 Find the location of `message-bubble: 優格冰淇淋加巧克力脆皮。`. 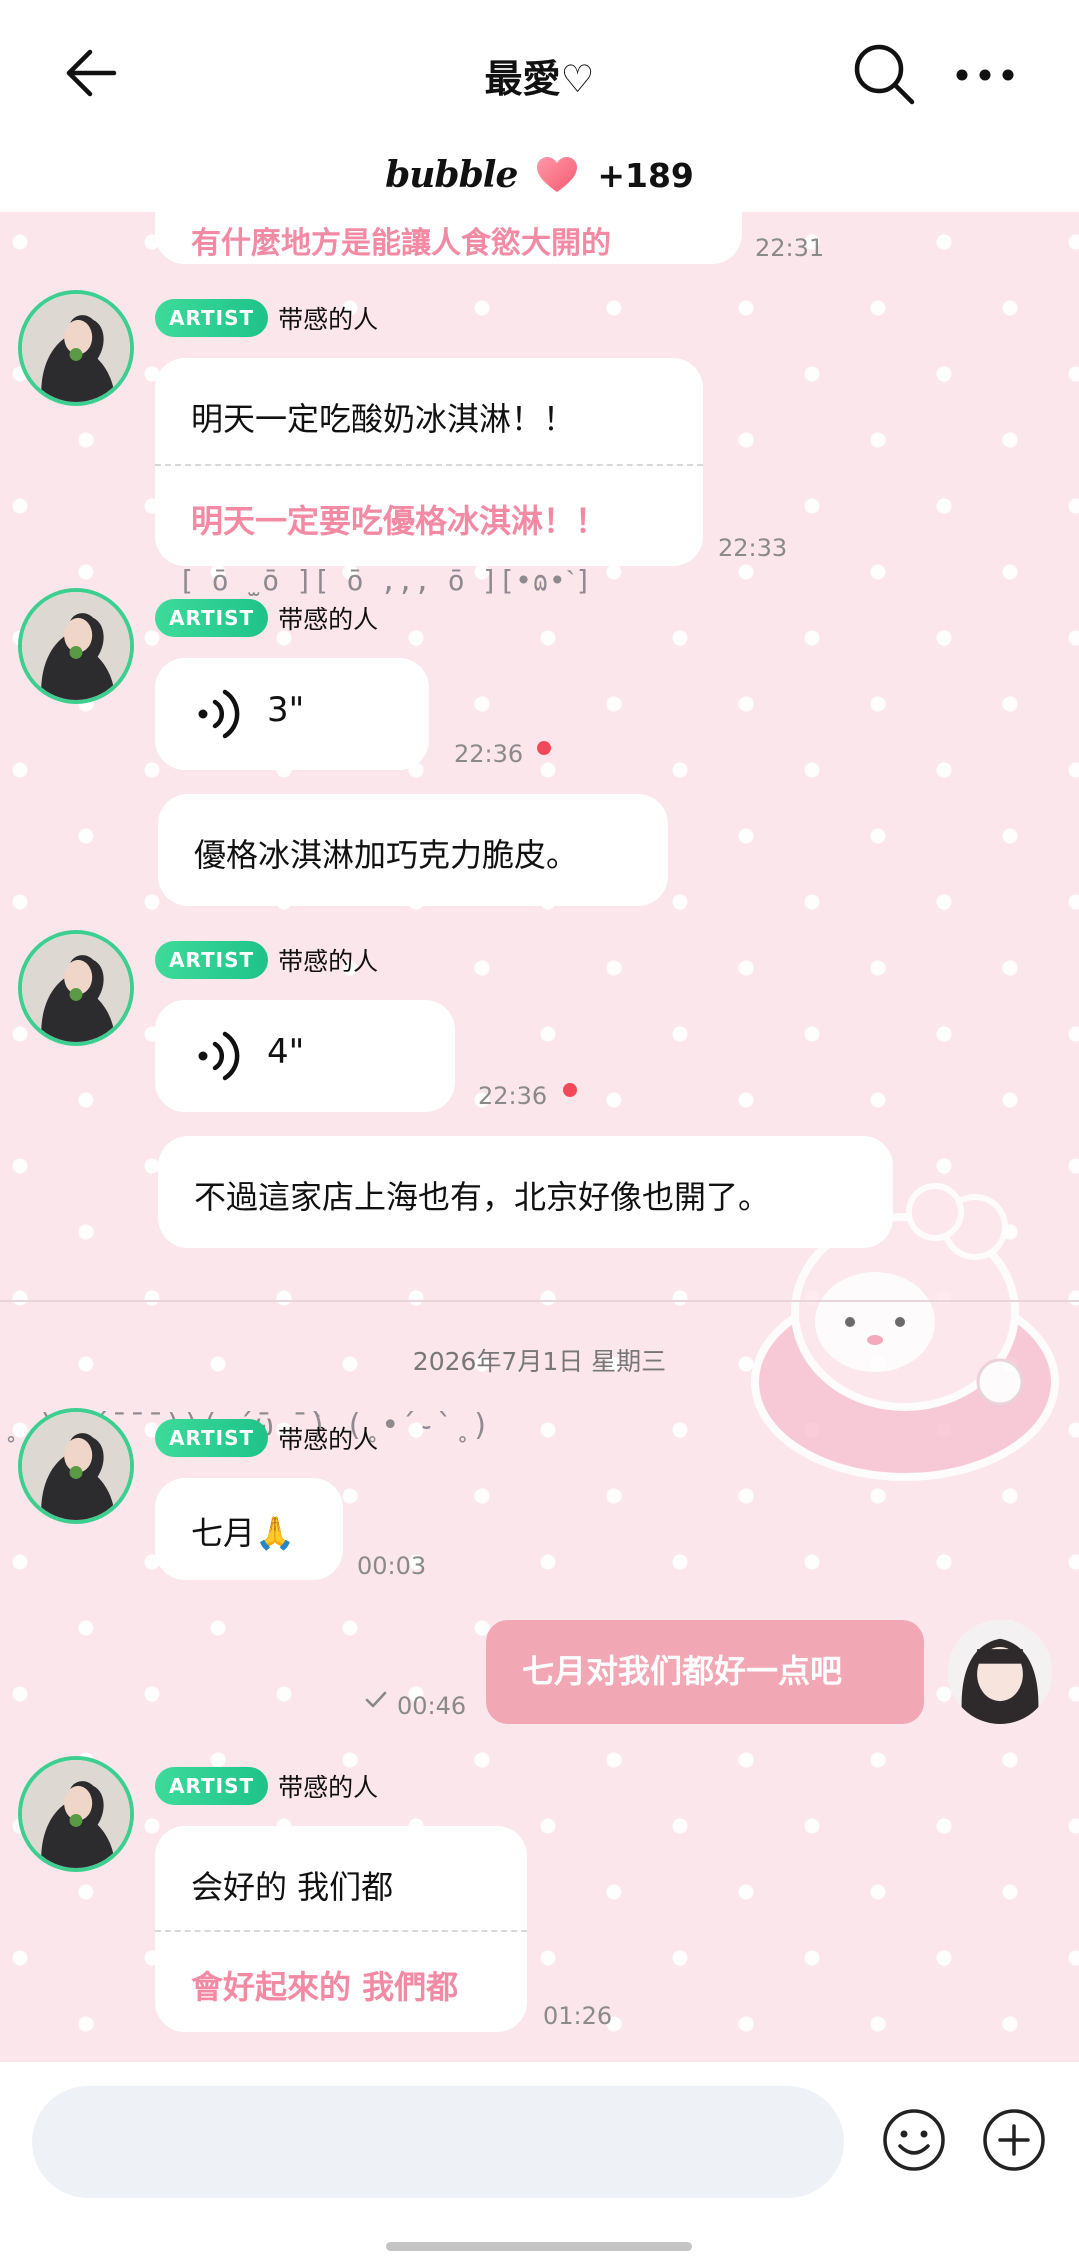

message-bubble: 優格冰淇淋加巧克力脆皮。 is located at coordinates (413, 850).